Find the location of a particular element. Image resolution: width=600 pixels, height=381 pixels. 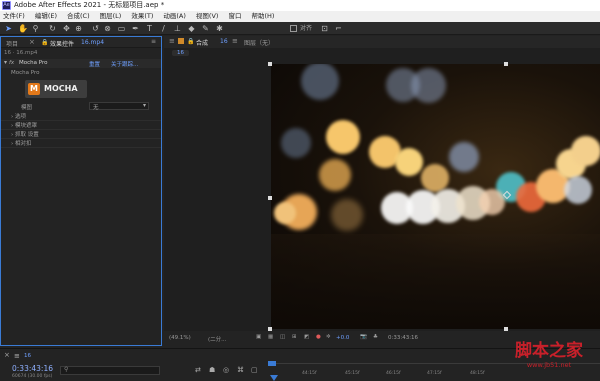

orbit-tool-icon: ⊗ is located at coordinates (107, 28).